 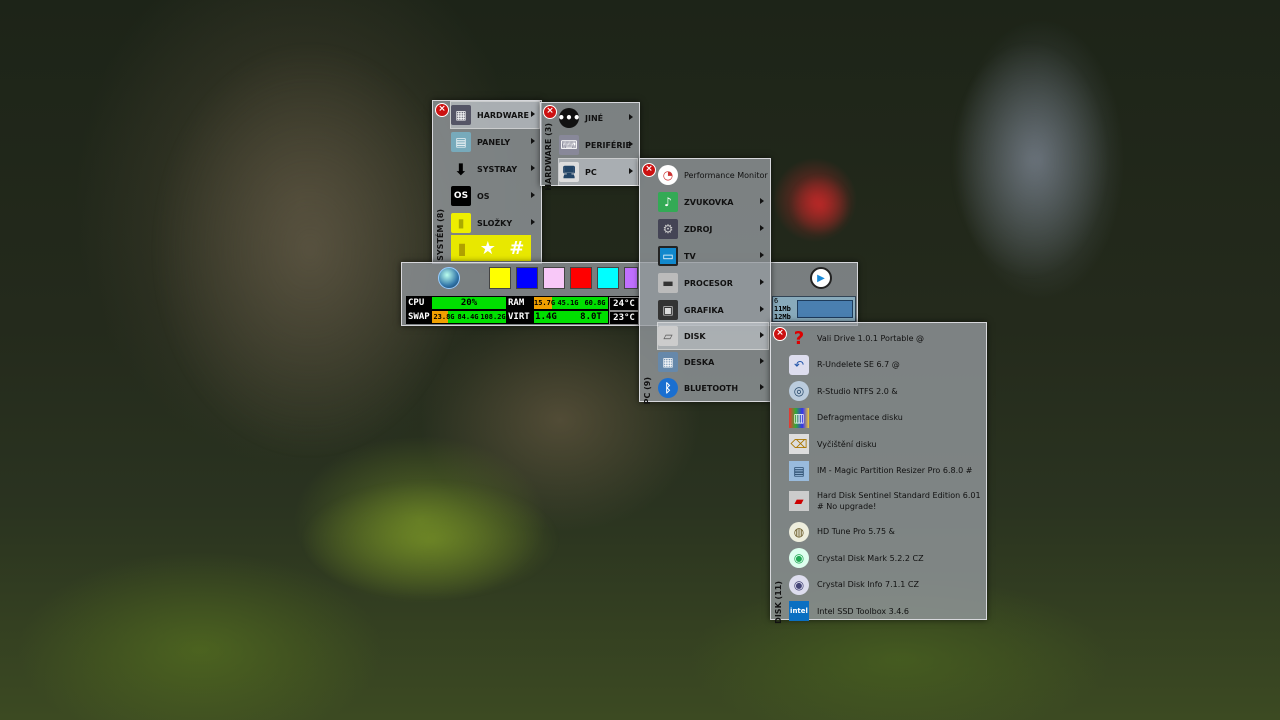 I want to click on tv-icon: ▭, so click(x=668, y=256).